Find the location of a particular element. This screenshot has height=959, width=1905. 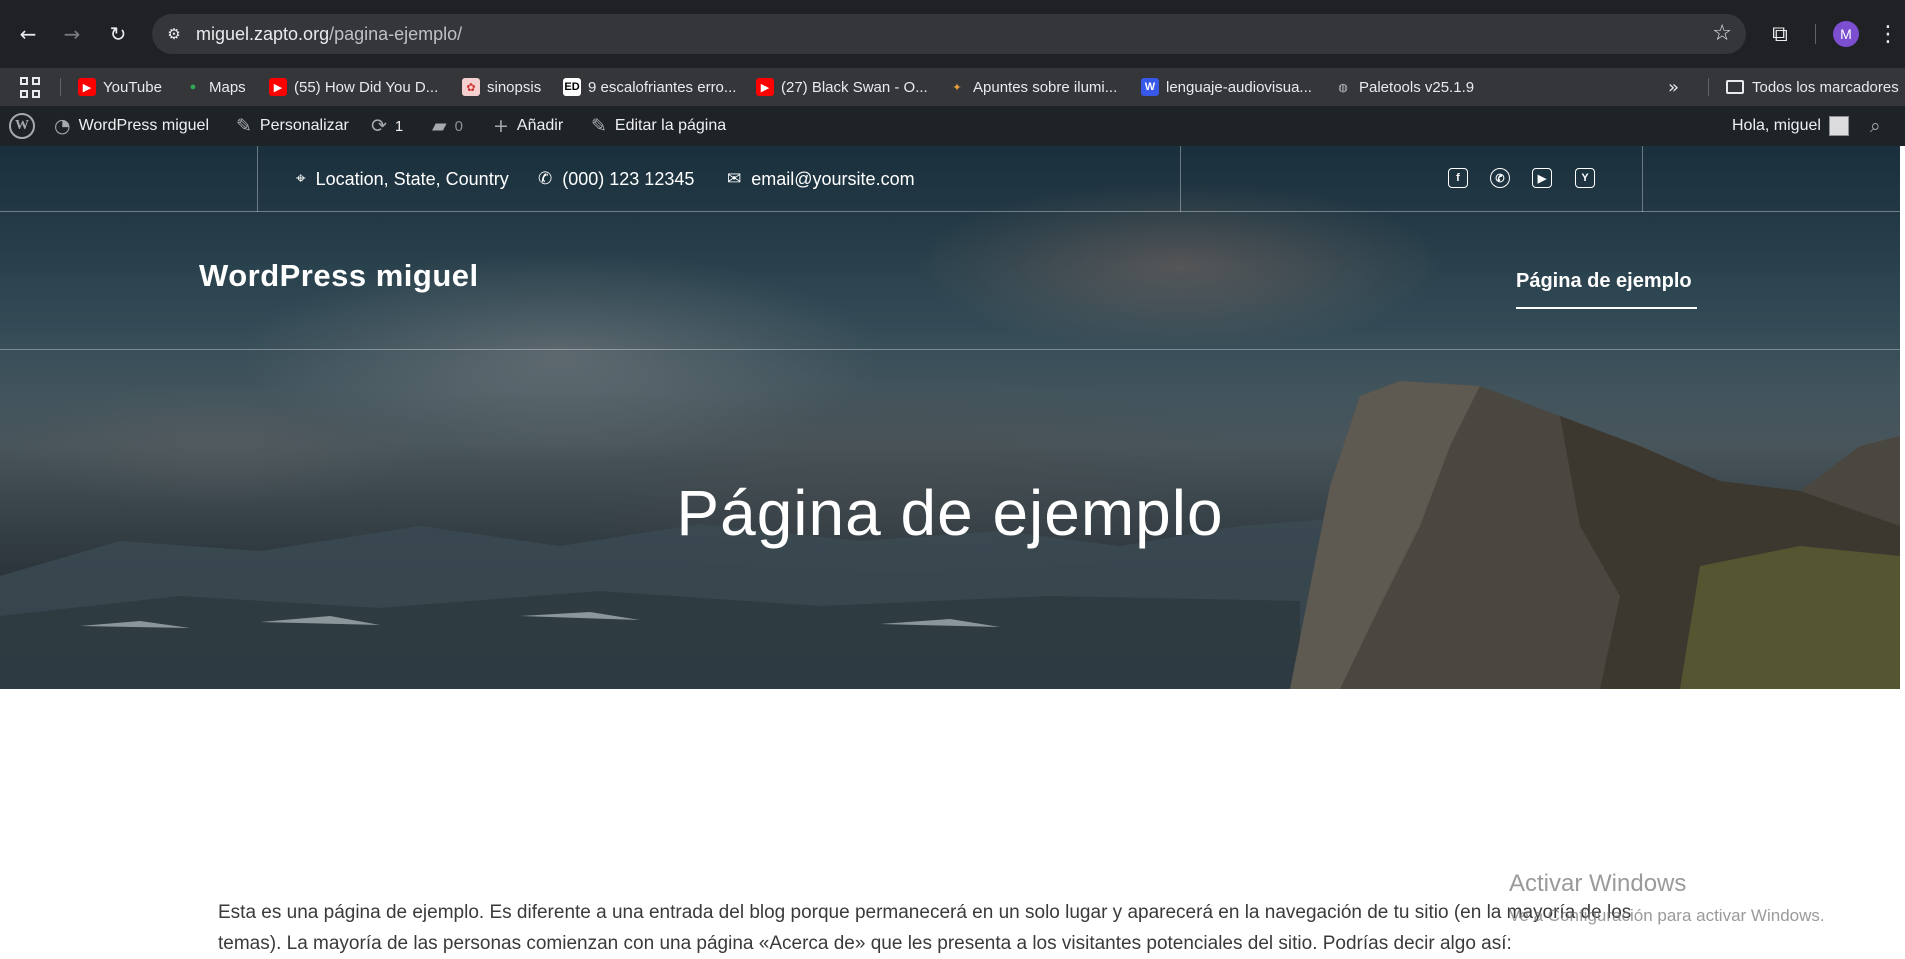

map-pin-icon: ⌖ is located at coordinates (301, 179).